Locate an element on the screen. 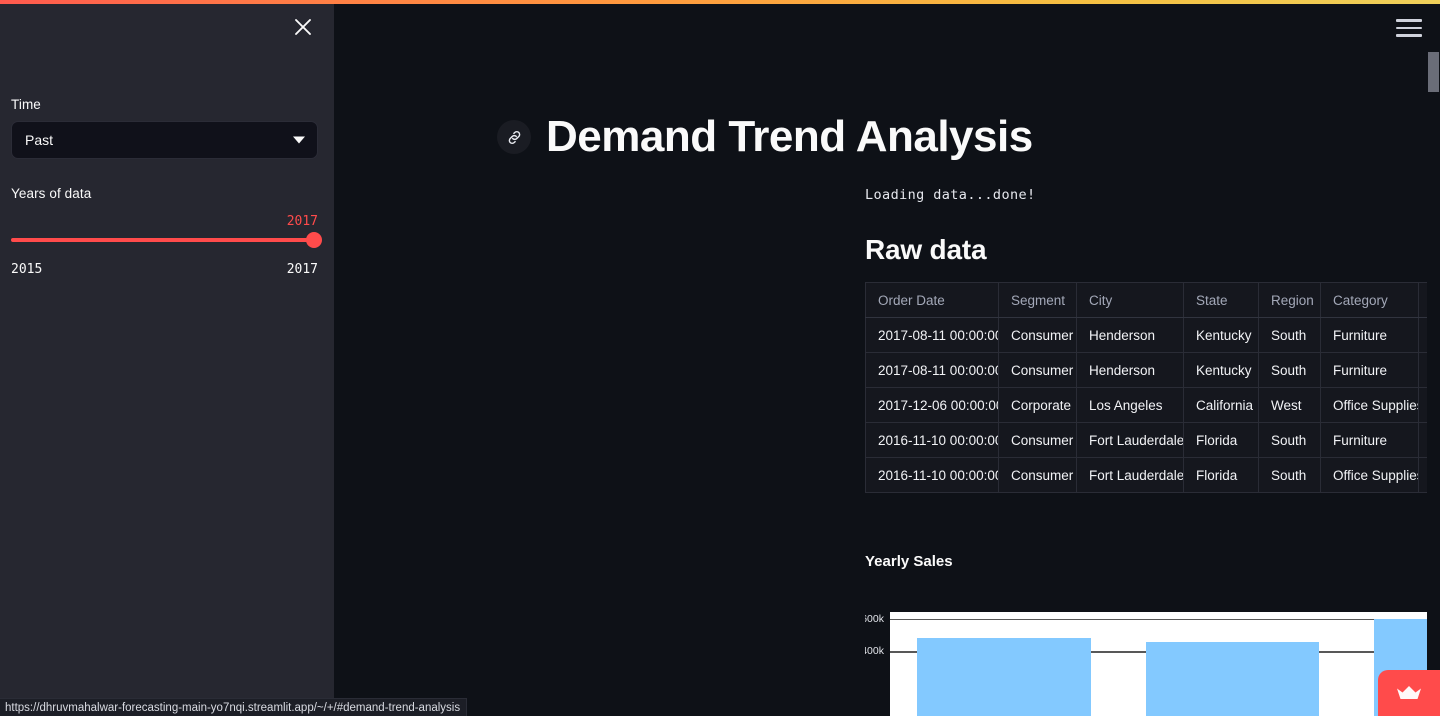  loading-status-text: Loading data...done! is located at coordinates (950, 195).